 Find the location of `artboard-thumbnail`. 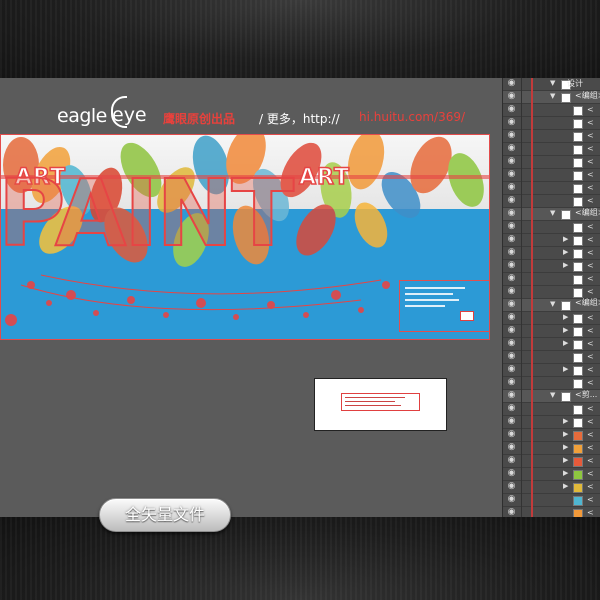

artboard-thumbnail is located at coordinates (380, 404).